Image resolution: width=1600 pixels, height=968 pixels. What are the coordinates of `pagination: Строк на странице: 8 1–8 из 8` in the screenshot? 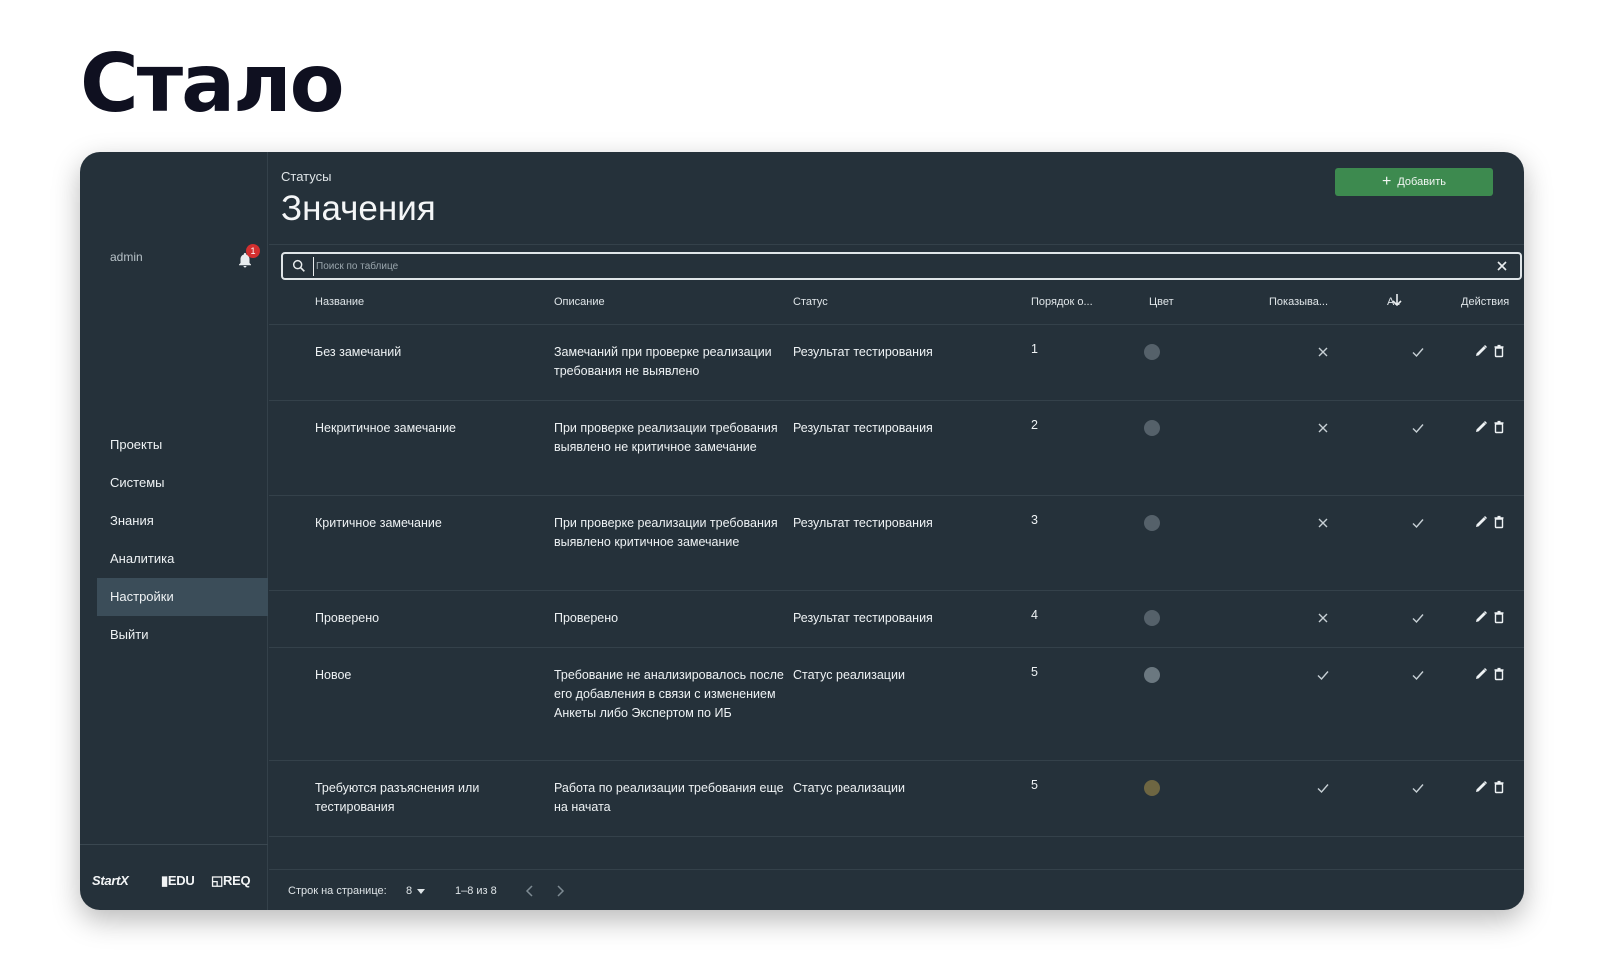 It's located at (488, 892).